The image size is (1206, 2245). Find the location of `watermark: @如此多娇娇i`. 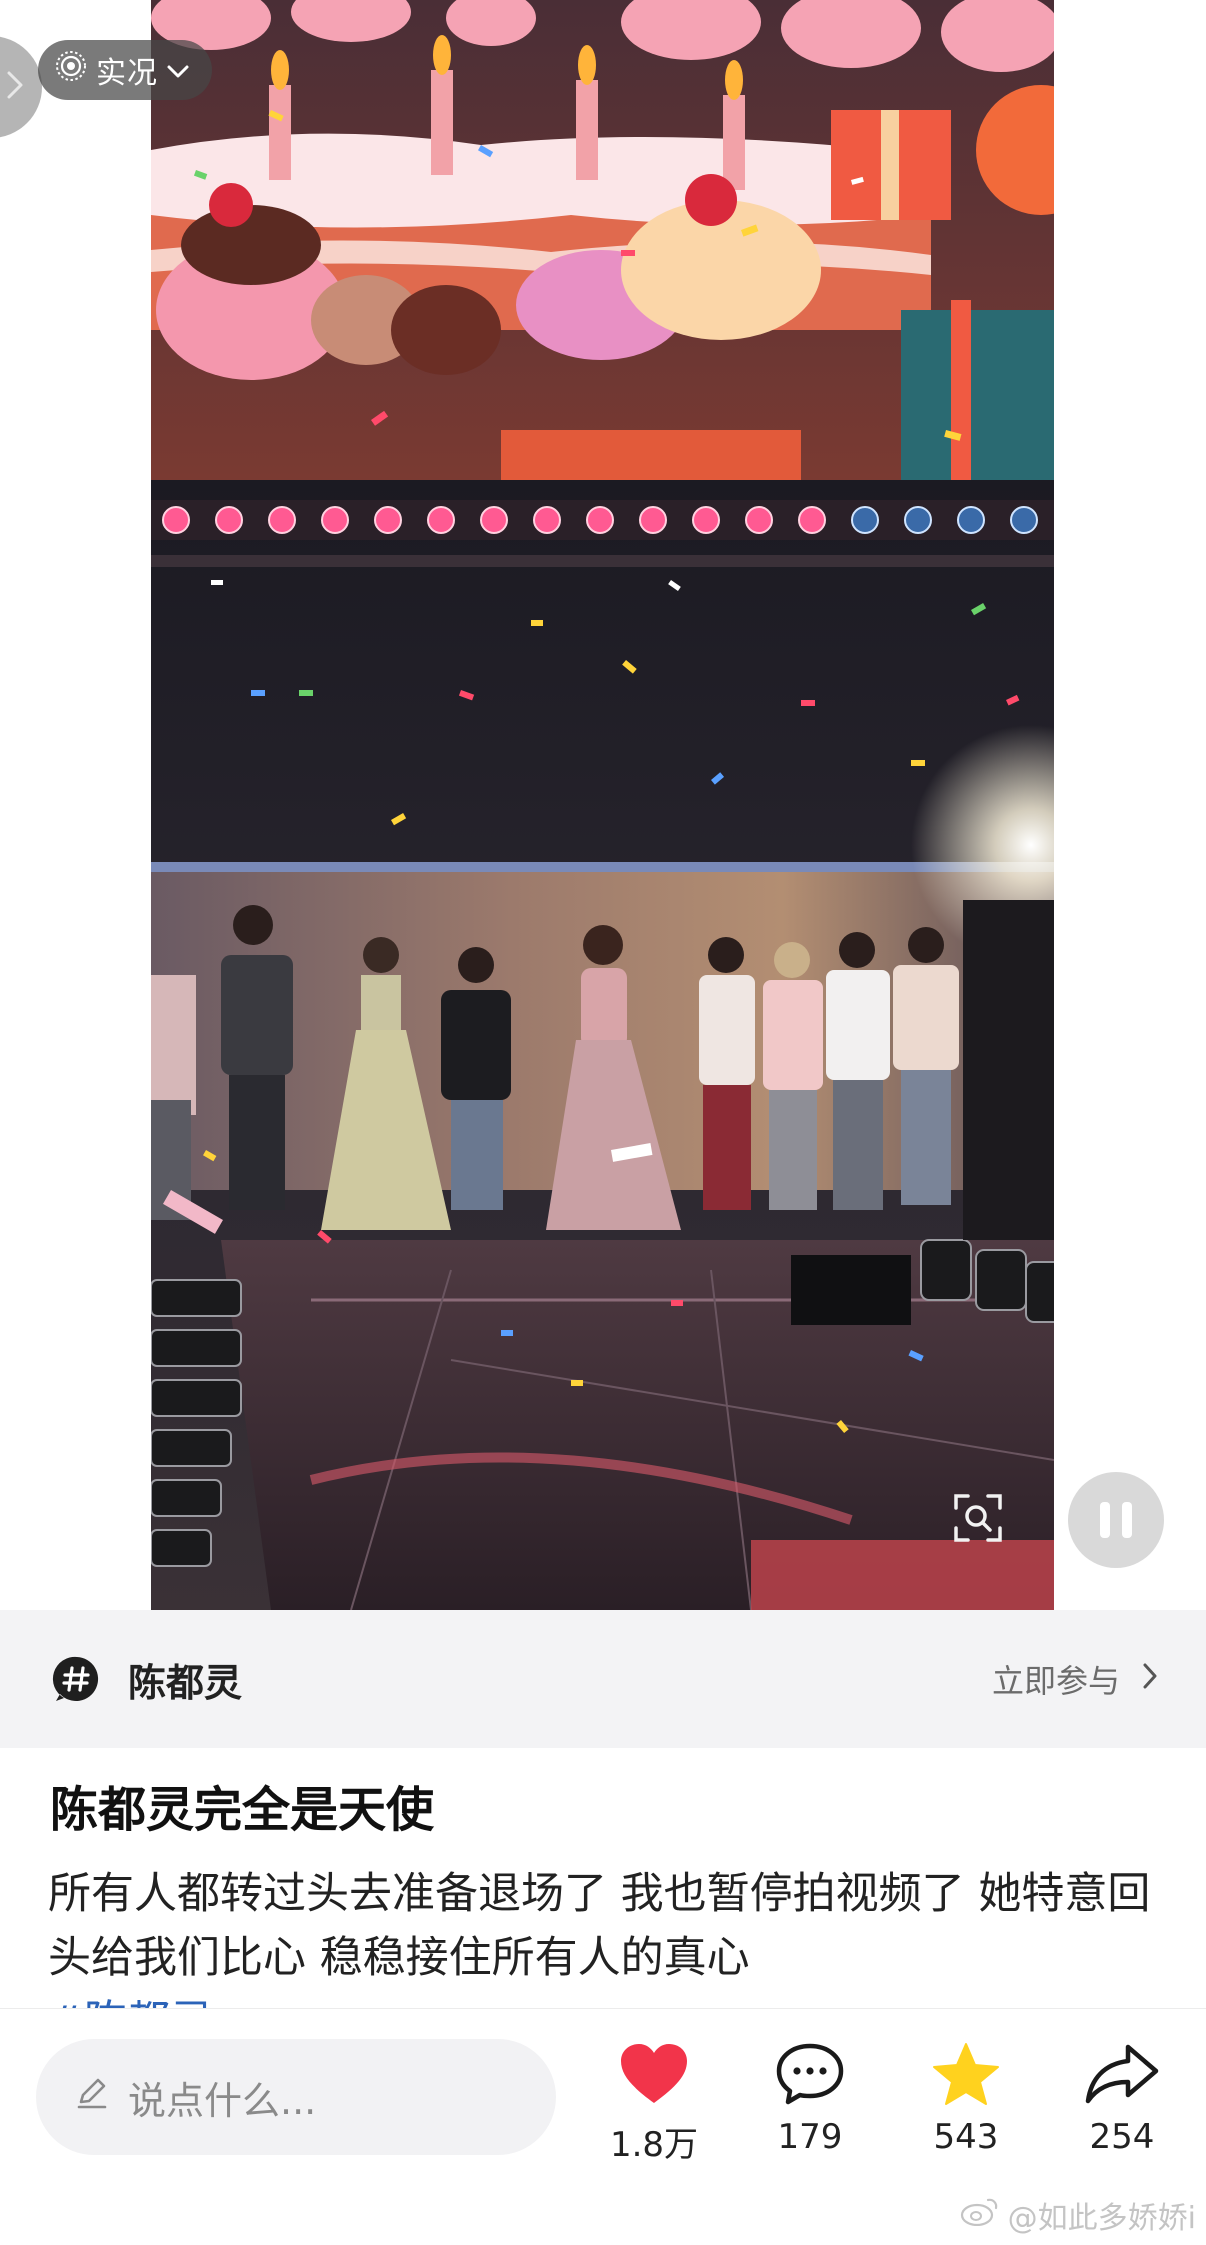

watermark: @如此多娇娇i is located at coordinates (1078, 2215).